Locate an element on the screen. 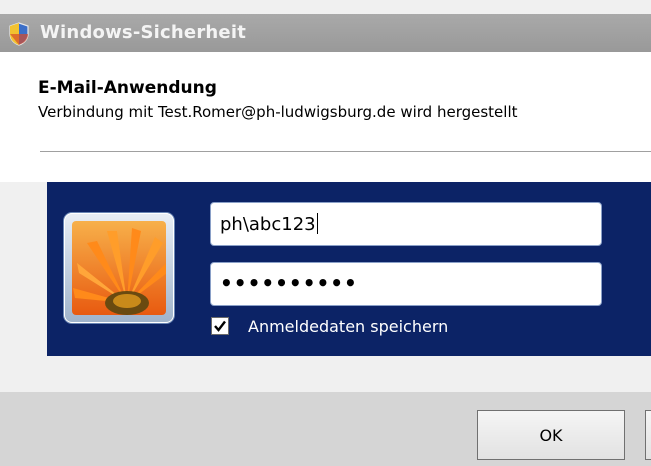  title-bar: Windows-Sicherheit is located at coordinates (325, 33).